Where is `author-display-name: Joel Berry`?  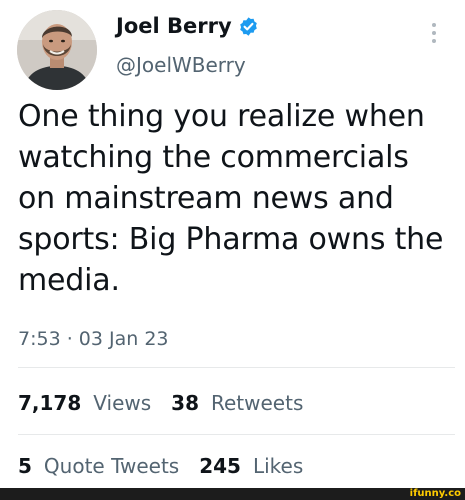
author-display-name: Joel Berry is located at coordinates (174, 26).